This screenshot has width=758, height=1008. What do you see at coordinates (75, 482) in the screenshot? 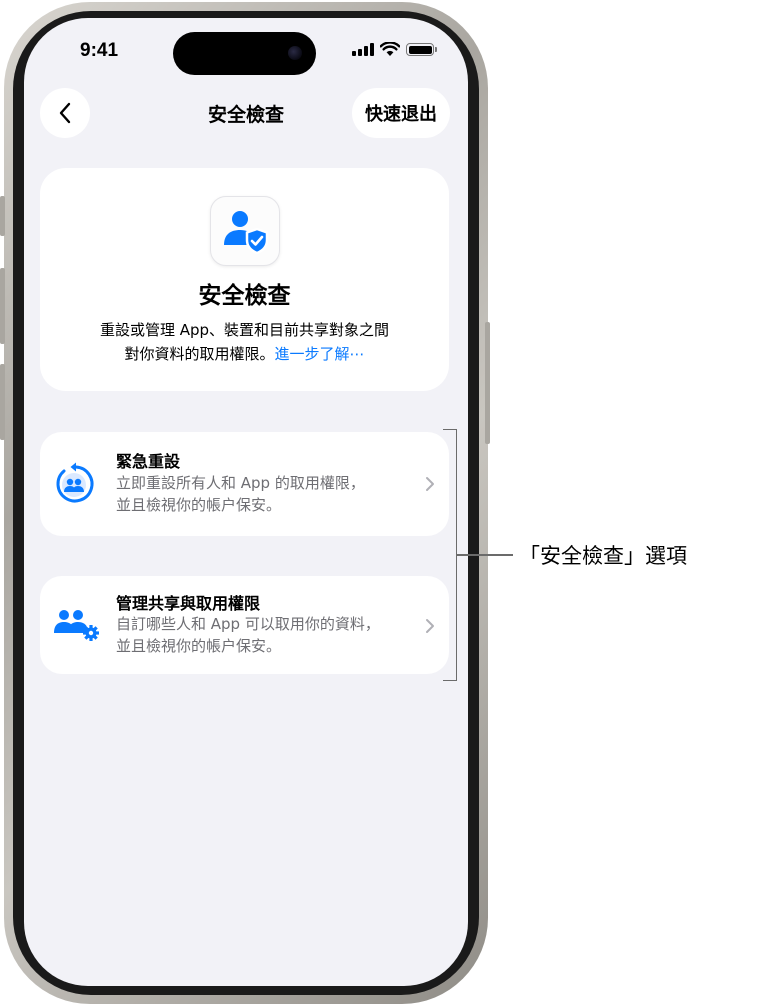
I see `emergency-reset-icon` at bounding box center [75, 482].